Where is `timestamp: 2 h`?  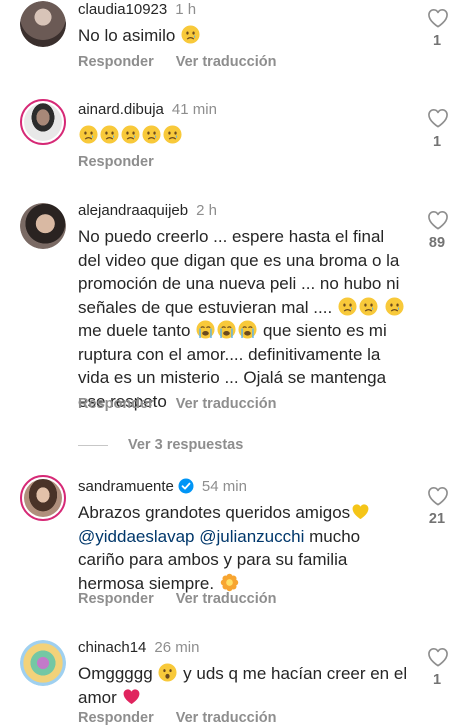 timestamp: 2 h is located at coordinates (206, 210).